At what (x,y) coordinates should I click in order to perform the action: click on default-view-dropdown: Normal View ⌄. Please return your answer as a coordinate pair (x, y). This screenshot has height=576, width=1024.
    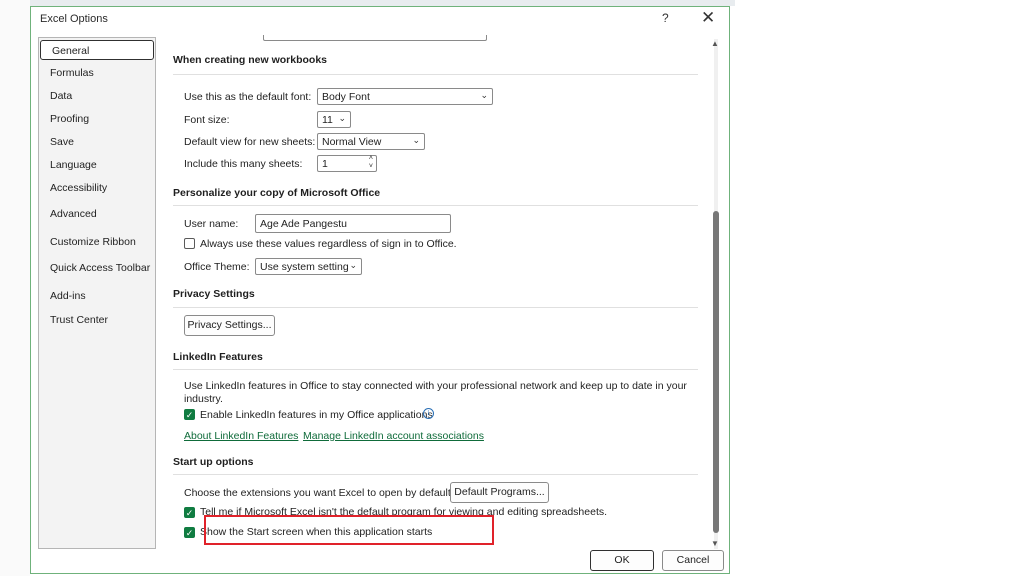
    Looking at the image, I should click on (371, 141).